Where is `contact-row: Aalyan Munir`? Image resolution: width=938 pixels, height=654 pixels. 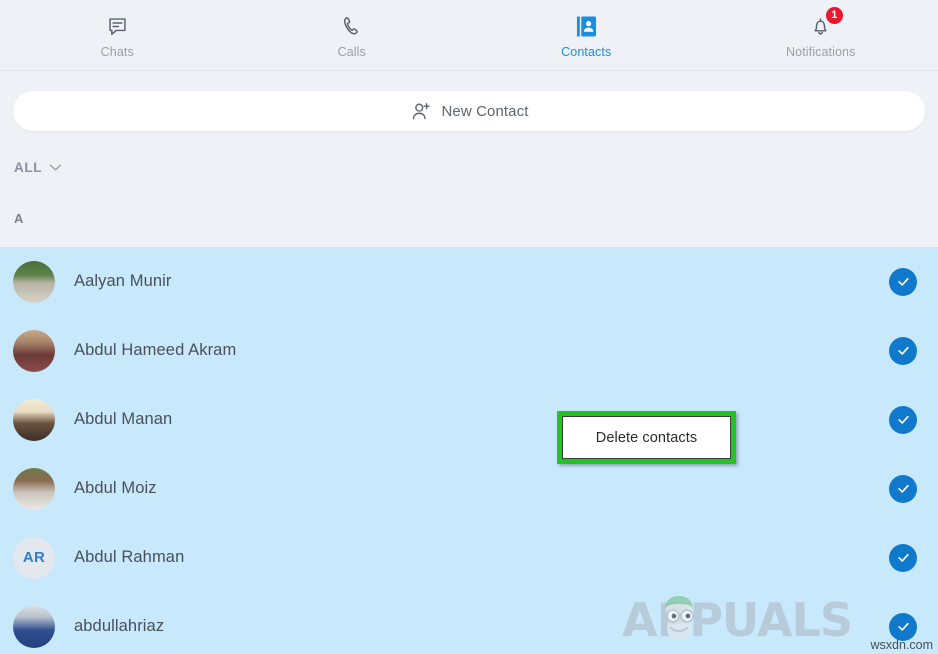
contact-row: Aalyan Munir is located at coordinates (469, 281).